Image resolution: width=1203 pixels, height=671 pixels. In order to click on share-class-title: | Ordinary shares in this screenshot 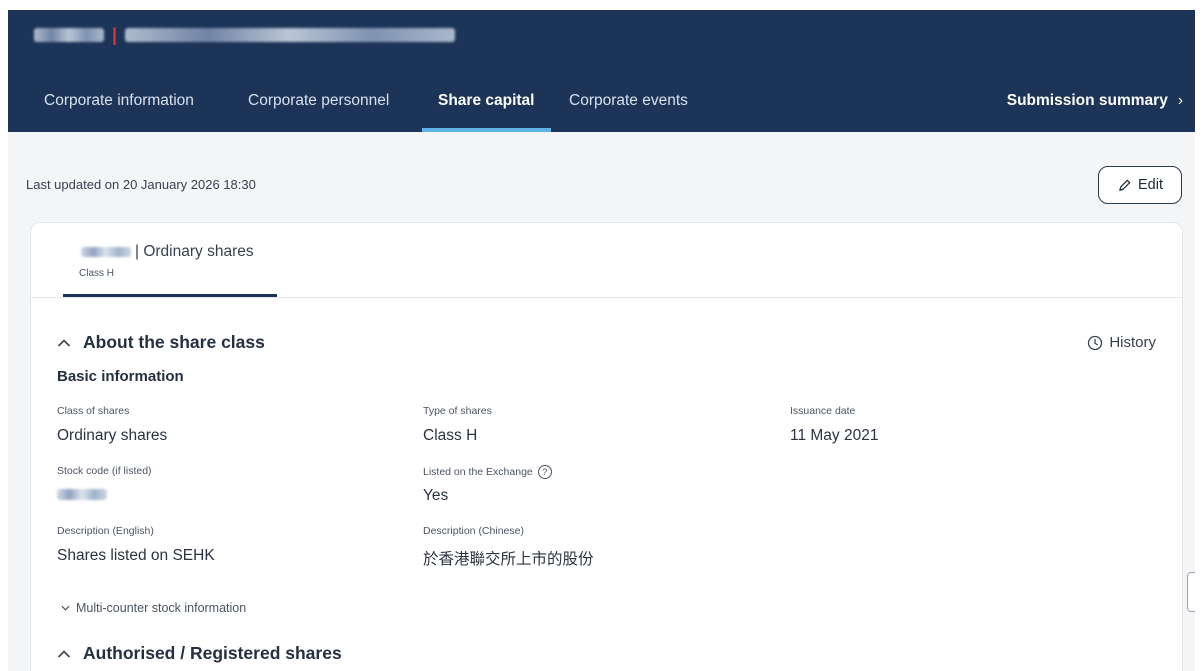, I will do `click(167, 252)`.